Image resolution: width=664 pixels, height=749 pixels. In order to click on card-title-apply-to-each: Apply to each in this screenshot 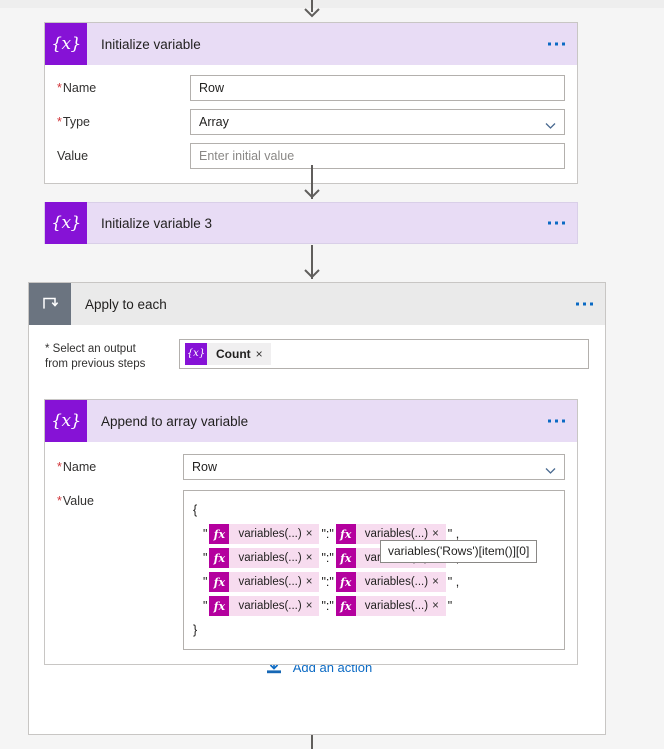, I will do `click(126, 304)`.